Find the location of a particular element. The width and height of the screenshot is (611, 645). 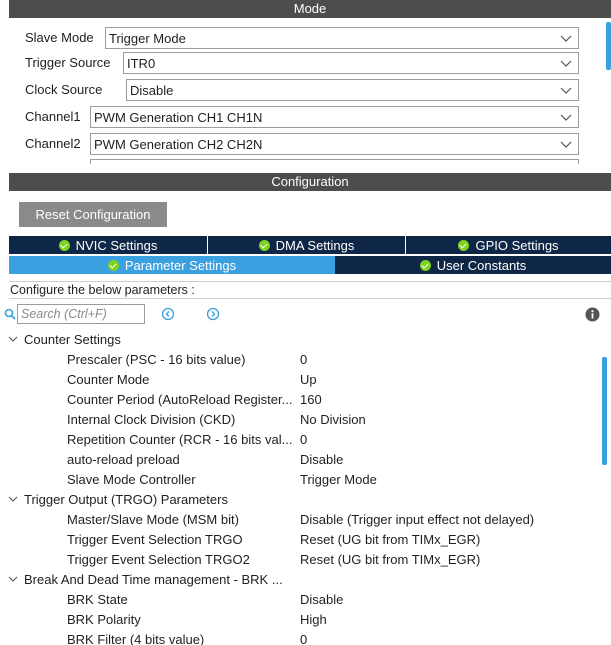

configuration-header: Configuration is located at coordinates (310, 182).